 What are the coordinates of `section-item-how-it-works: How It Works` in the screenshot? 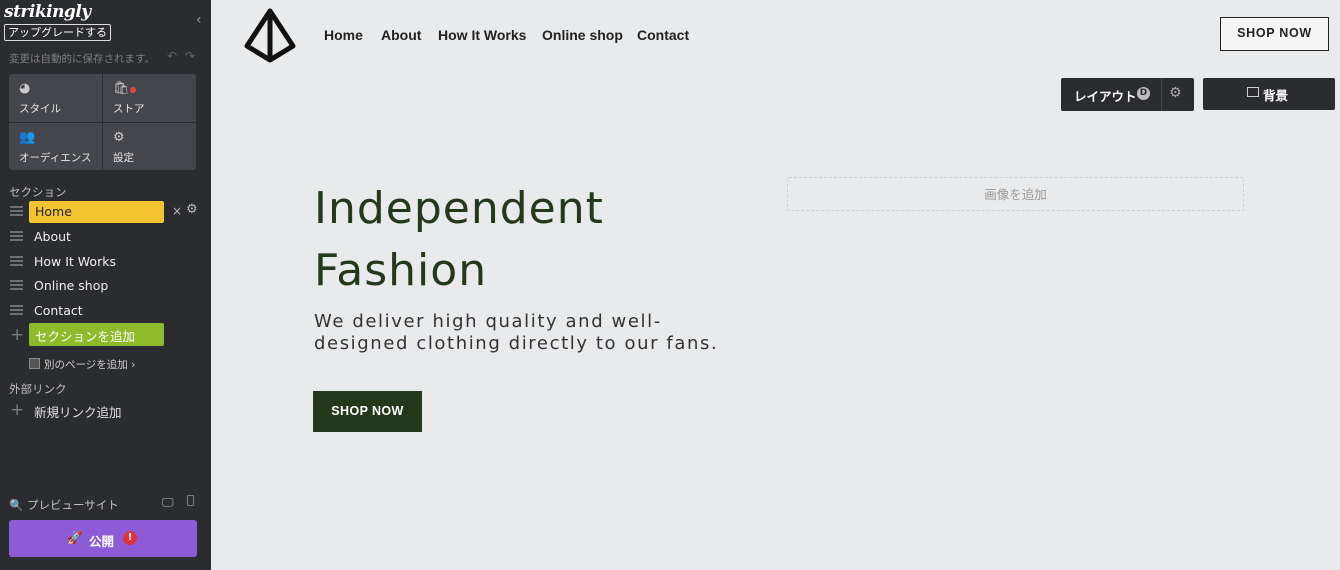 It's located at (105, 262).